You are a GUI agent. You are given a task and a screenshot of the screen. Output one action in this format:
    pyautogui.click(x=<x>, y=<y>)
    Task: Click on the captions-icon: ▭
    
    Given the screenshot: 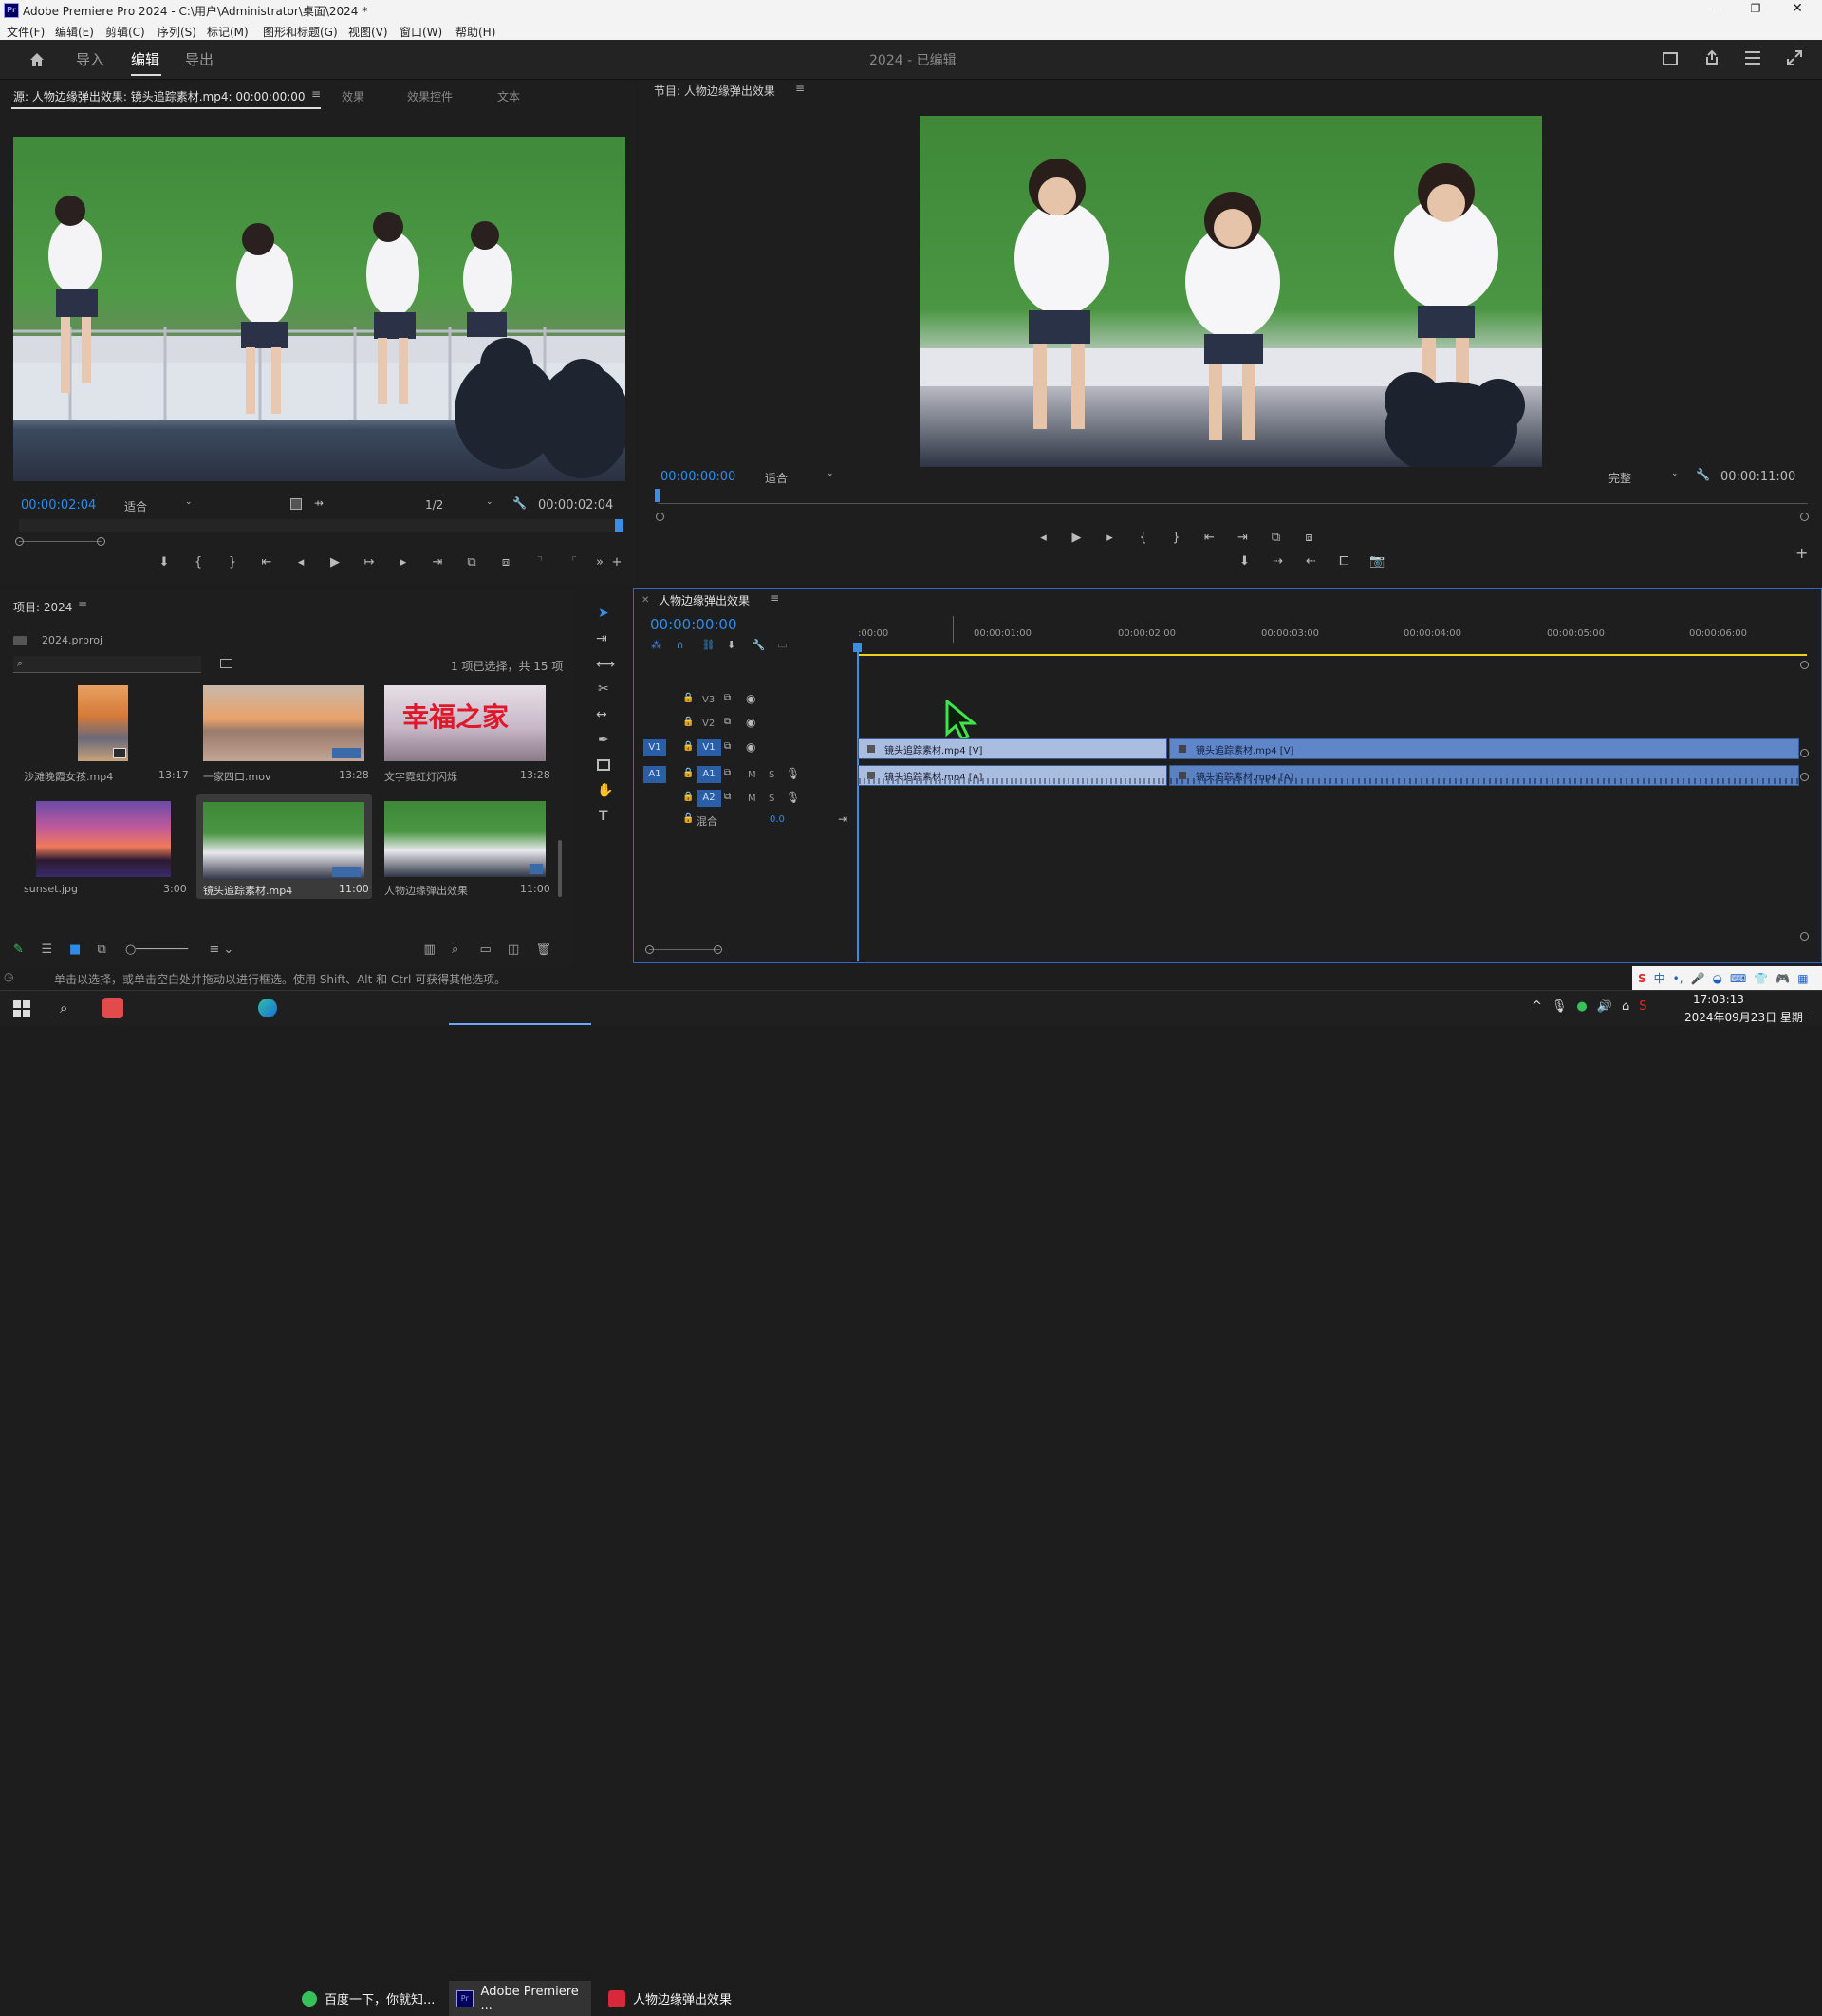 What is the action you would take?
    pyautogui.click(x=790, y=645)
    